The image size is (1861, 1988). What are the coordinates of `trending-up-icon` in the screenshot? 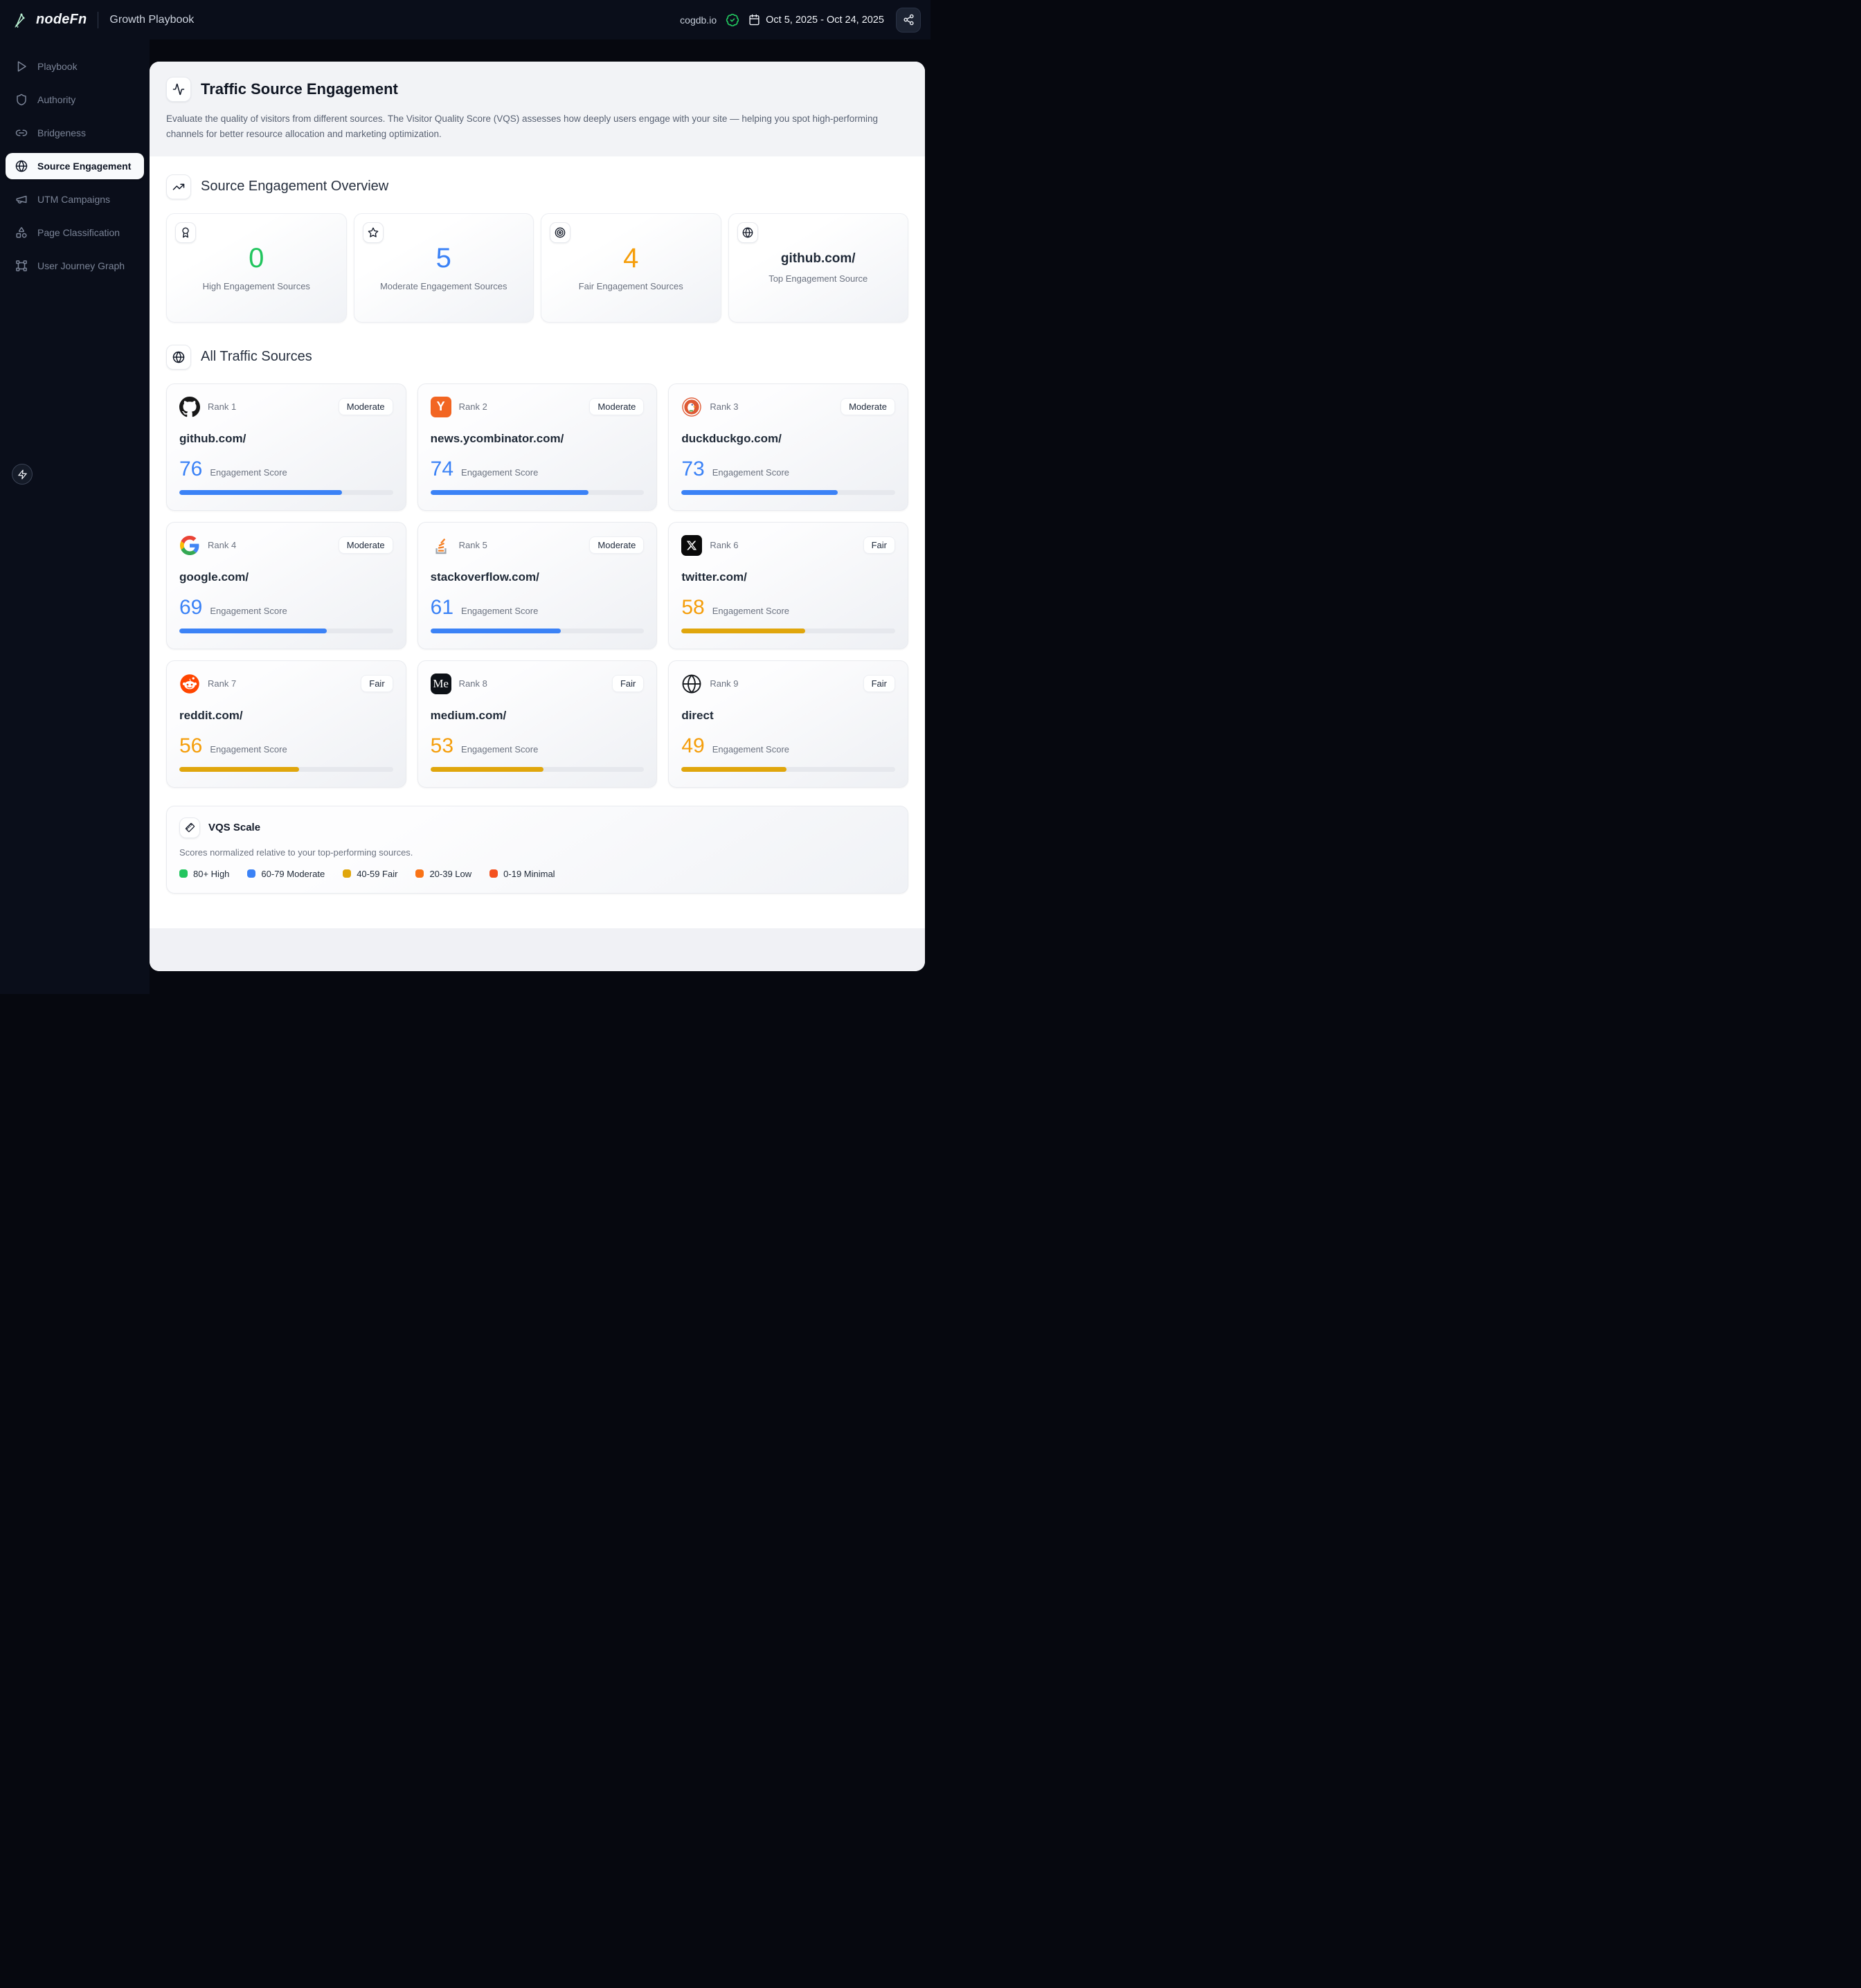 It's located at (178, 186).